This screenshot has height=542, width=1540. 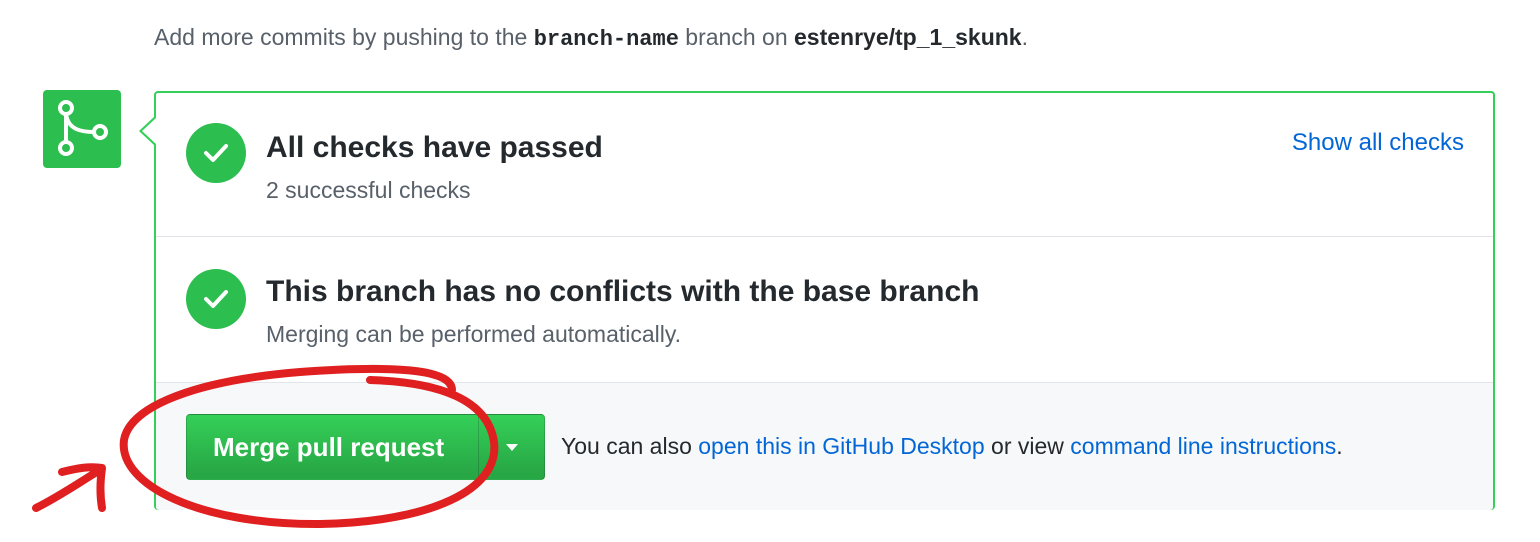 What do you see at coordinates (908, 37) in the screenshot?
I see `repo-name: estenrye/tp_1_skunk` at bounding box center [908, 37].